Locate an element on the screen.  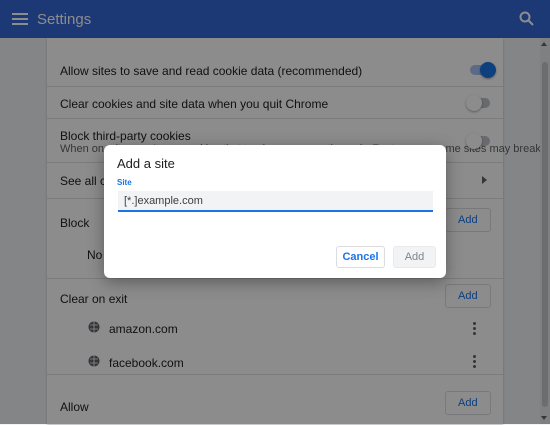
dialog-title: Add a site is located at coordinates (146, 163).